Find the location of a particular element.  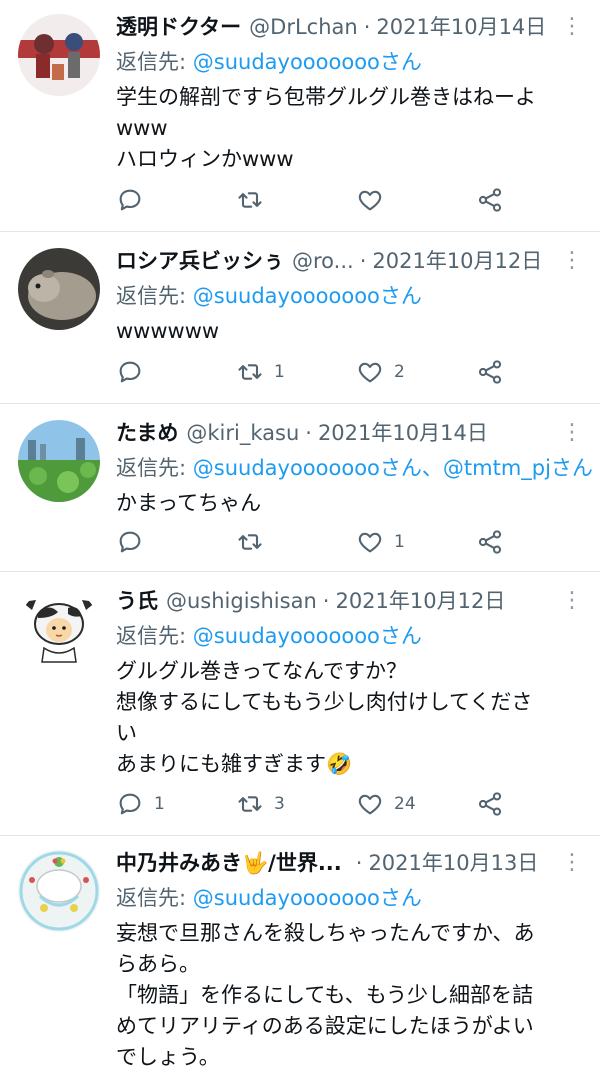

like-count: 24 is located at coordinates (405, 804).